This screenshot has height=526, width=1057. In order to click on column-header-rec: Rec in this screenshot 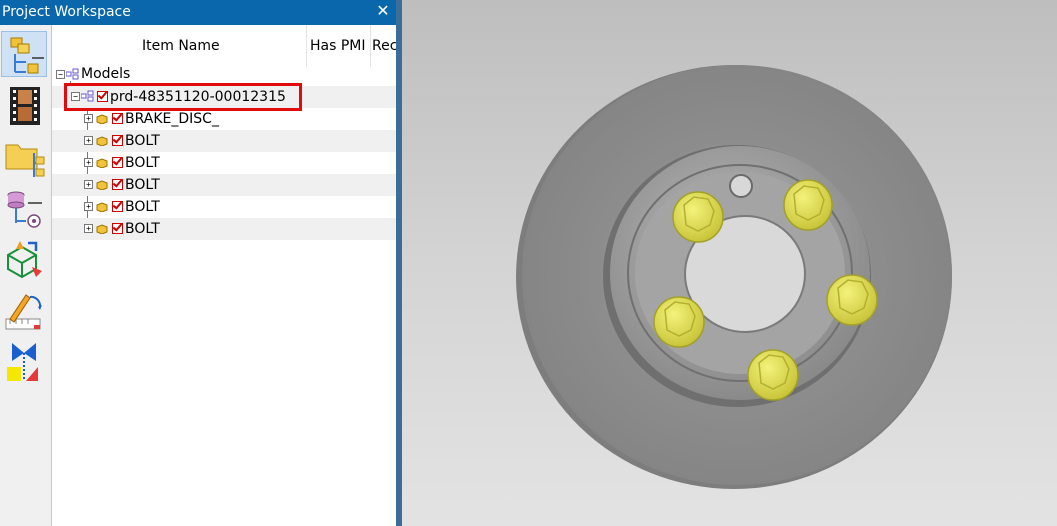, I will do `click(384, 46)`.